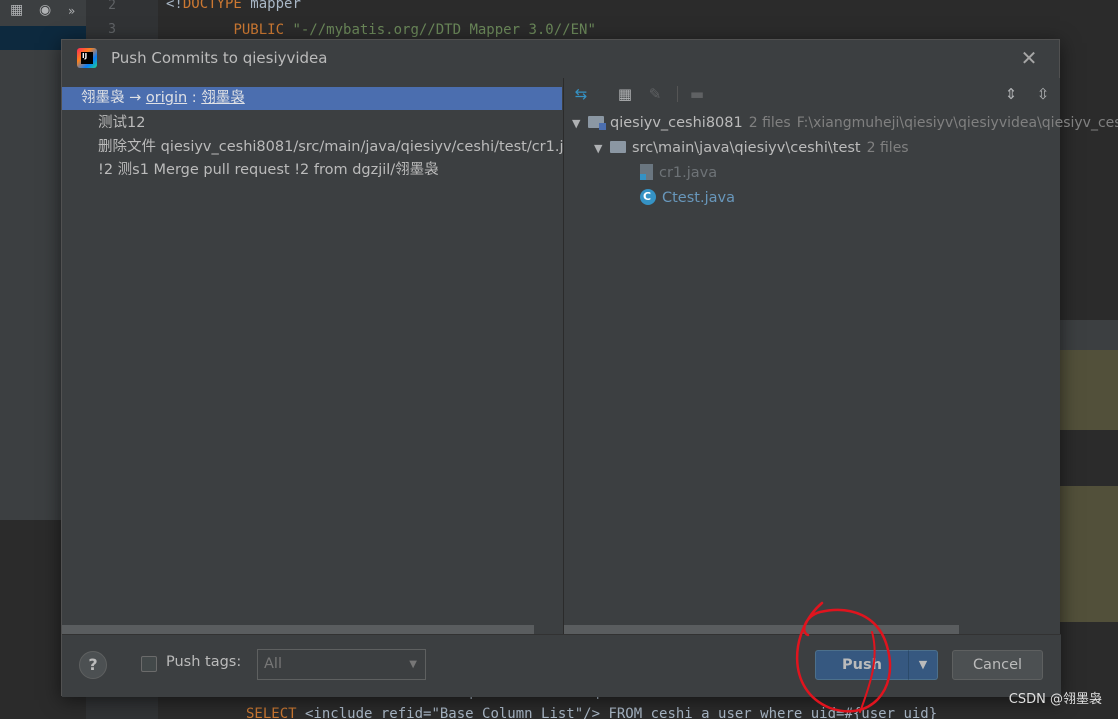 This screenshot has width=1118, height=719. I want to click on intellij-logo-icon: IJ, so click(87, 58).